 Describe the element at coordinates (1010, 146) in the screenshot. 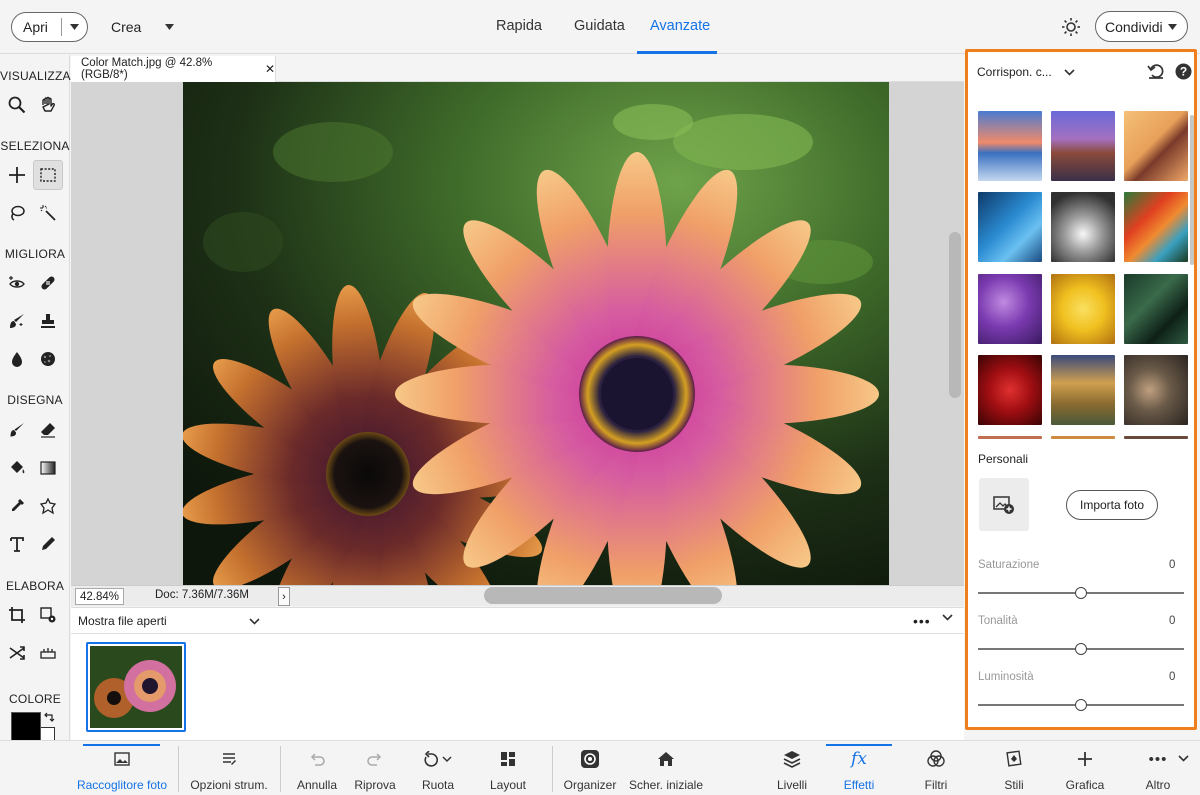

I see `preset-sunset-lake` at that location.